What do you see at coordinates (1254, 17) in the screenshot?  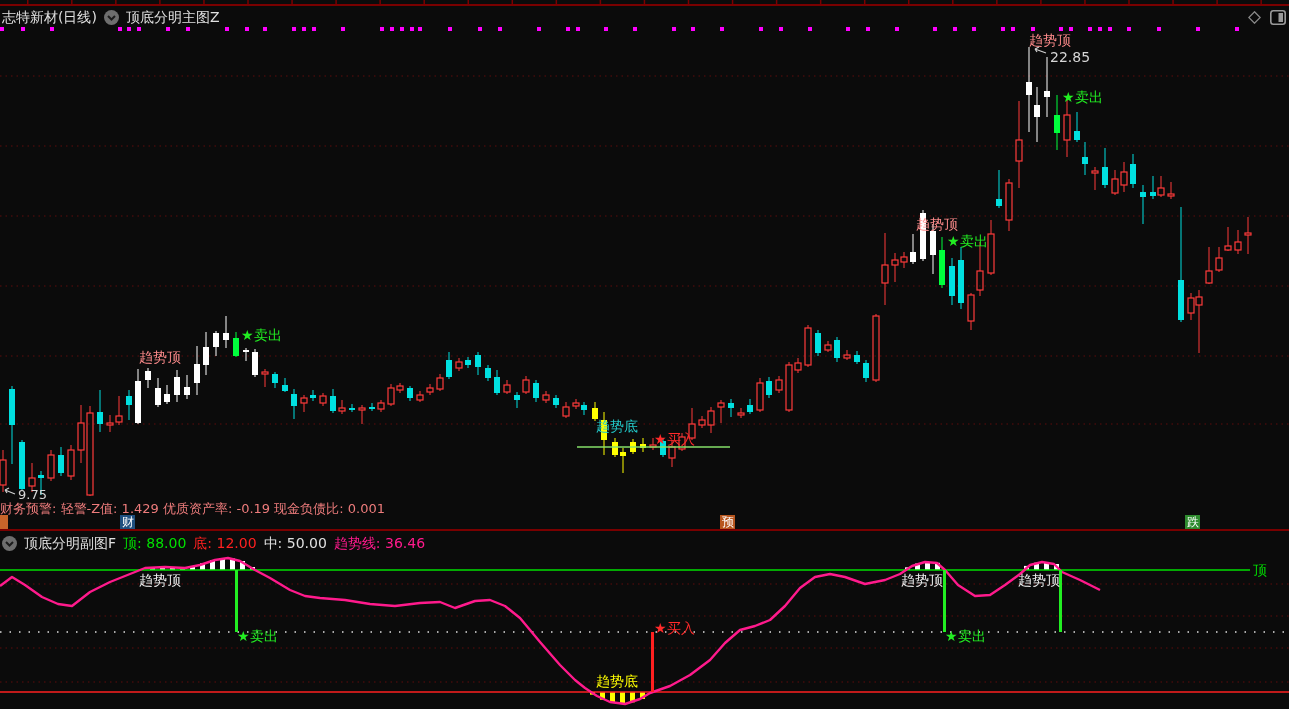 I see `diamond-icon` at bounding box center [1254, 17].